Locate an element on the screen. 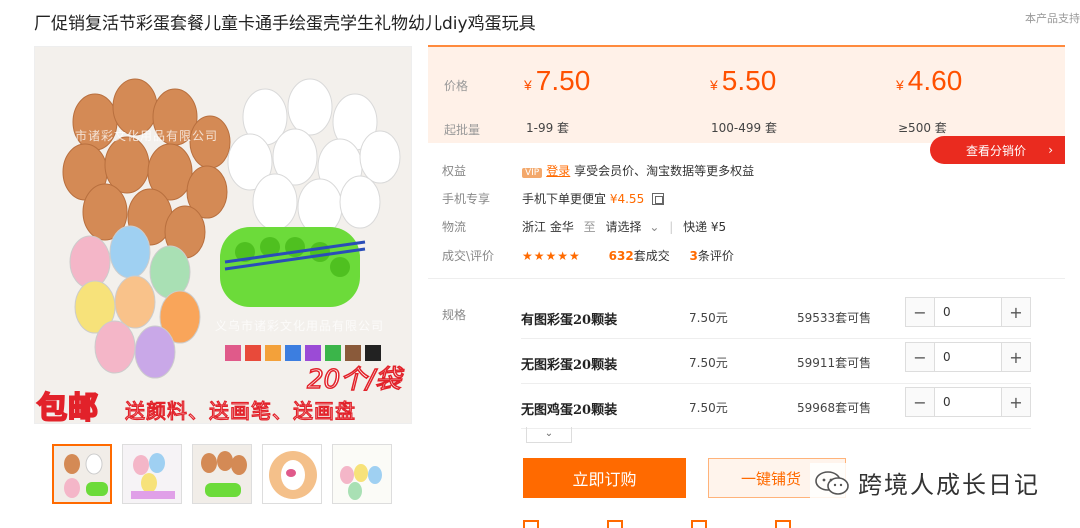 The height and width of the screenshot is (528, 1080). mobile-price: ¥4.55 is located at coordinates (627, 199).